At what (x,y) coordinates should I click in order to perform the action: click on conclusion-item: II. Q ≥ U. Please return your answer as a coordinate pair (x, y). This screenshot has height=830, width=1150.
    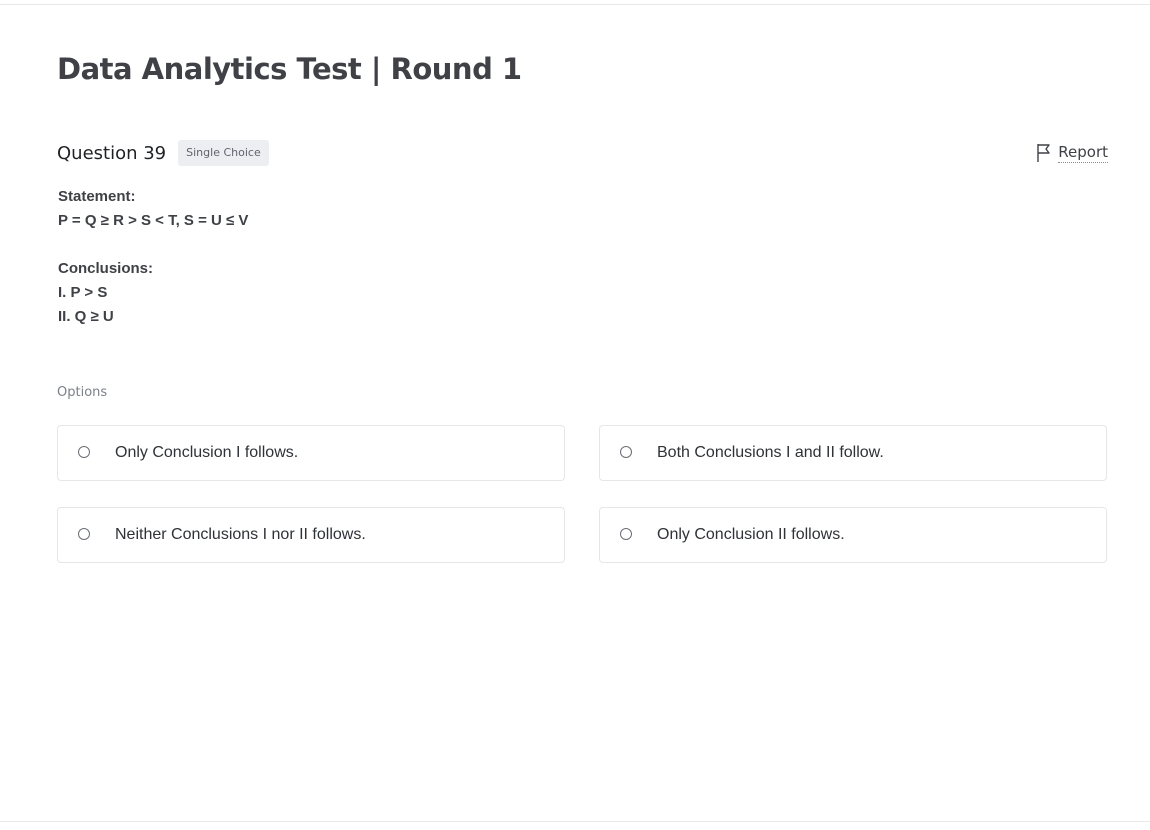
    Looking at the image, I should click on (86, 316).